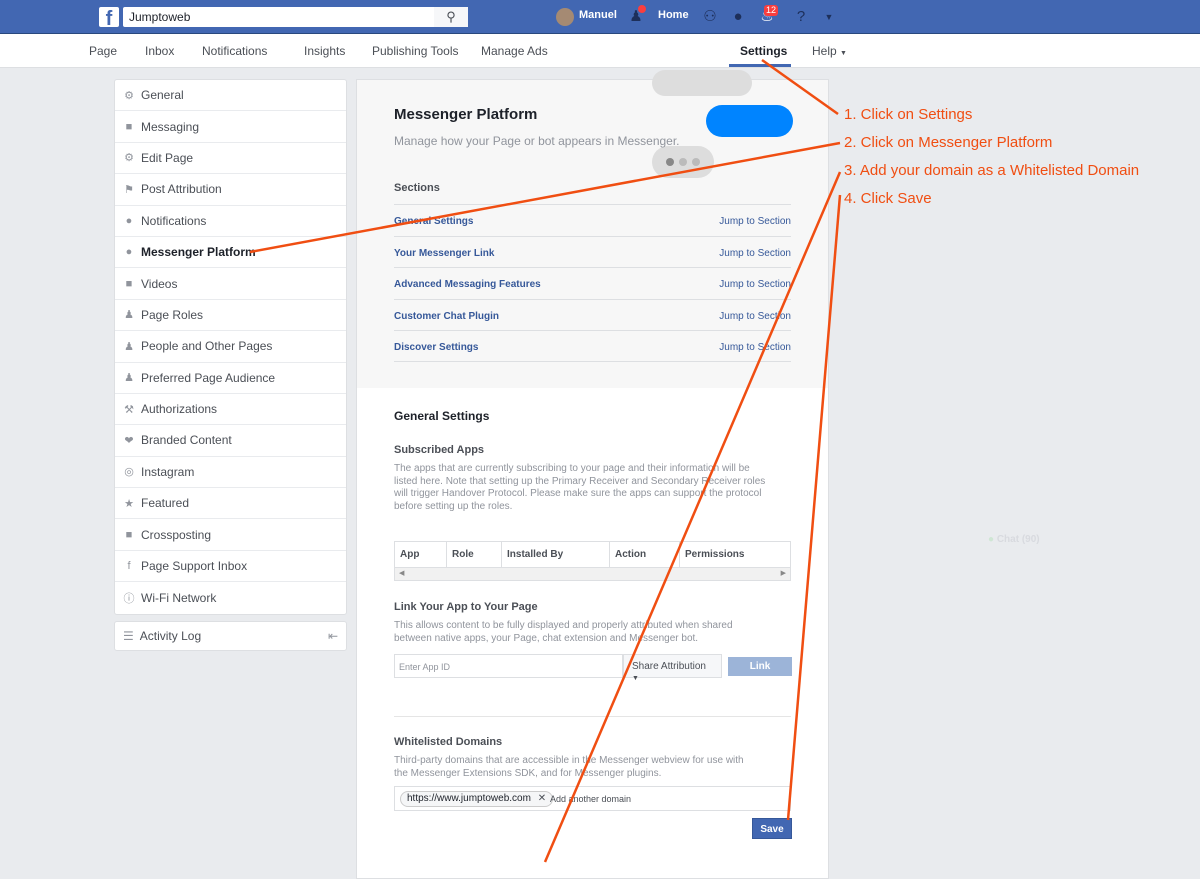  I want to click on remove-icon: ✕, so click(542, 798).